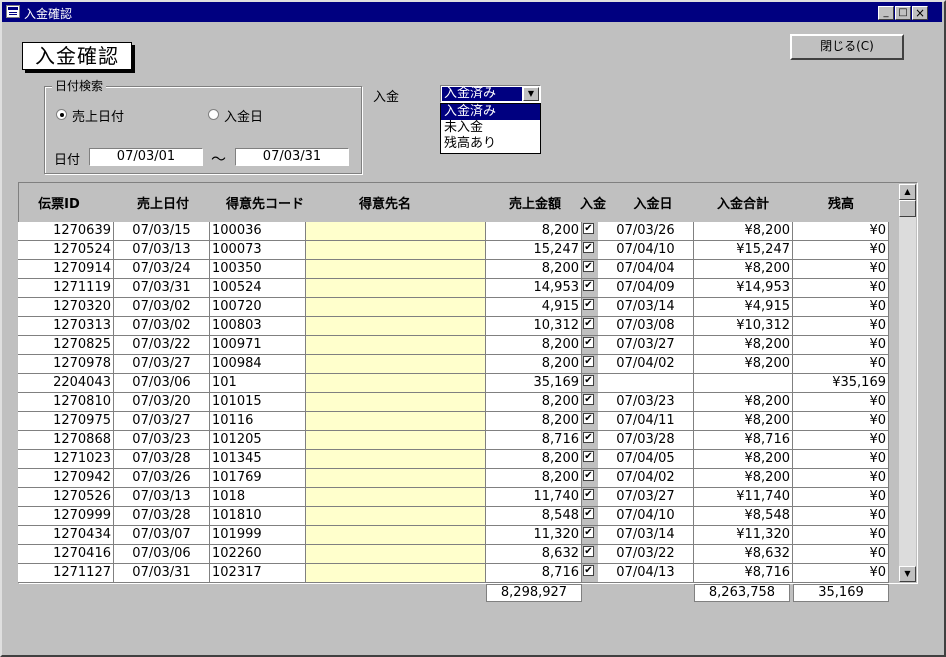  I want to click on chevron-down-icon: ▼, so click(531, 94).